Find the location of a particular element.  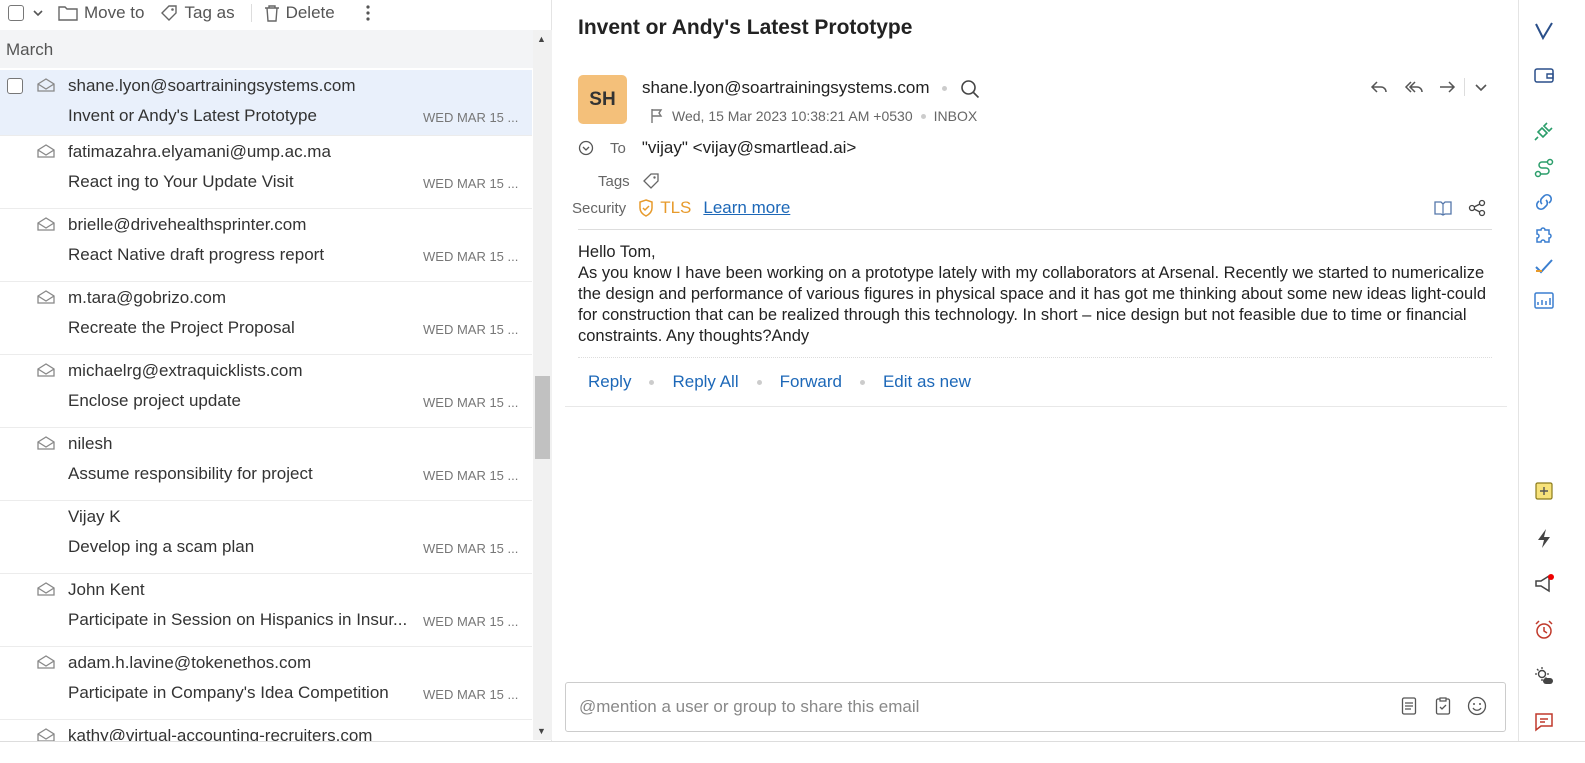

forward-icon is located at coordinates (1447, 87).